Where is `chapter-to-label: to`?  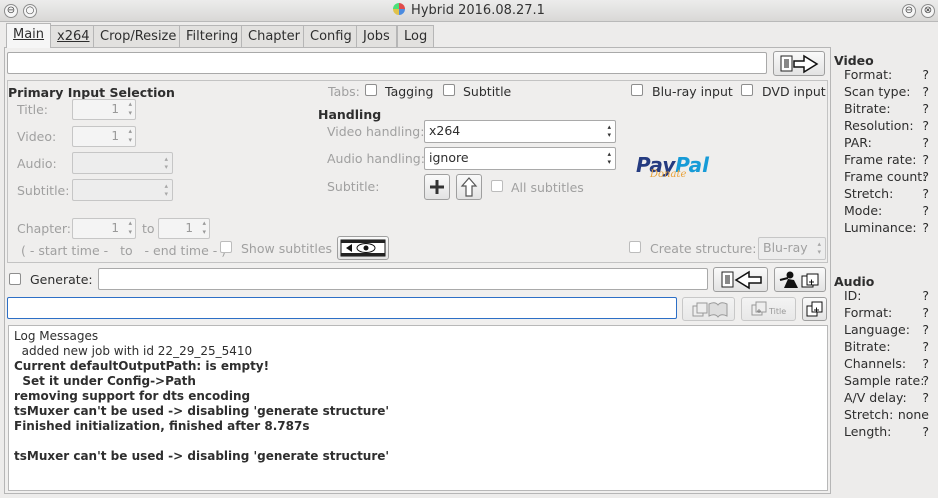 chapter-to-label: to is located at coordinates (148, 228).